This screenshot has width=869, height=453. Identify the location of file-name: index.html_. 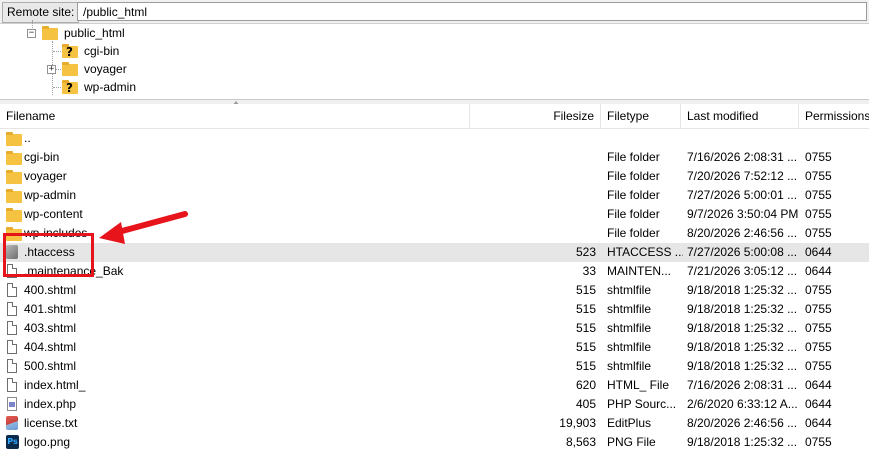
(55, 385).